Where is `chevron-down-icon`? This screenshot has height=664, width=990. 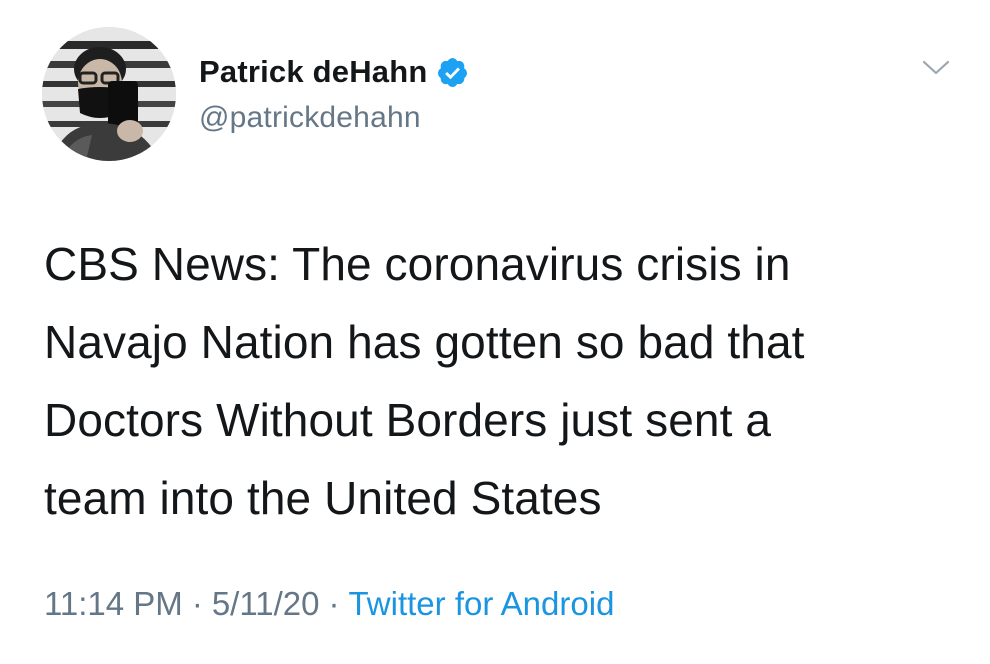 chevron-down-icon is located at coordinates (936, 68).